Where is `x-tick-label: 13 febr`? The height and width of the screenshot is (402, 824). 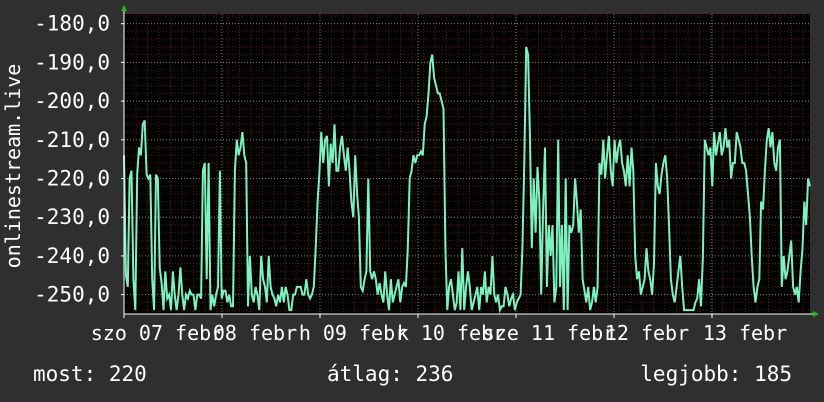 x-tick-label: 13 febr is located at coordinates (745, 333).